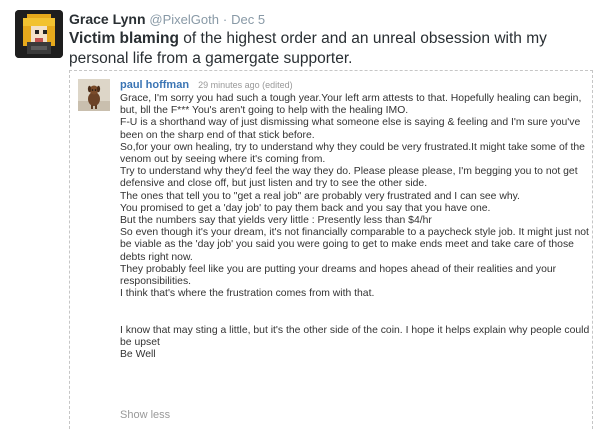 The height and width of the screenshot is (429, 600). I want to click on tweet-text-bold: Victim blaming, so click(124, 38).